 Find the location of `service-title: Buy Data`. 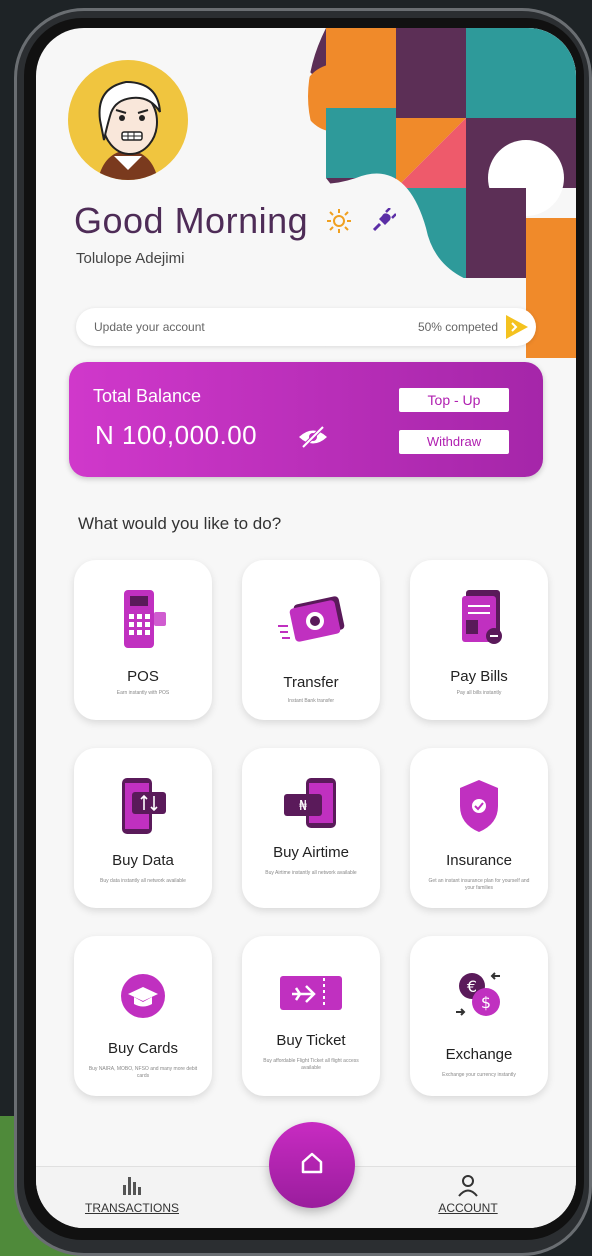

service-title: Buy Data is located at coordinates (143, 860).